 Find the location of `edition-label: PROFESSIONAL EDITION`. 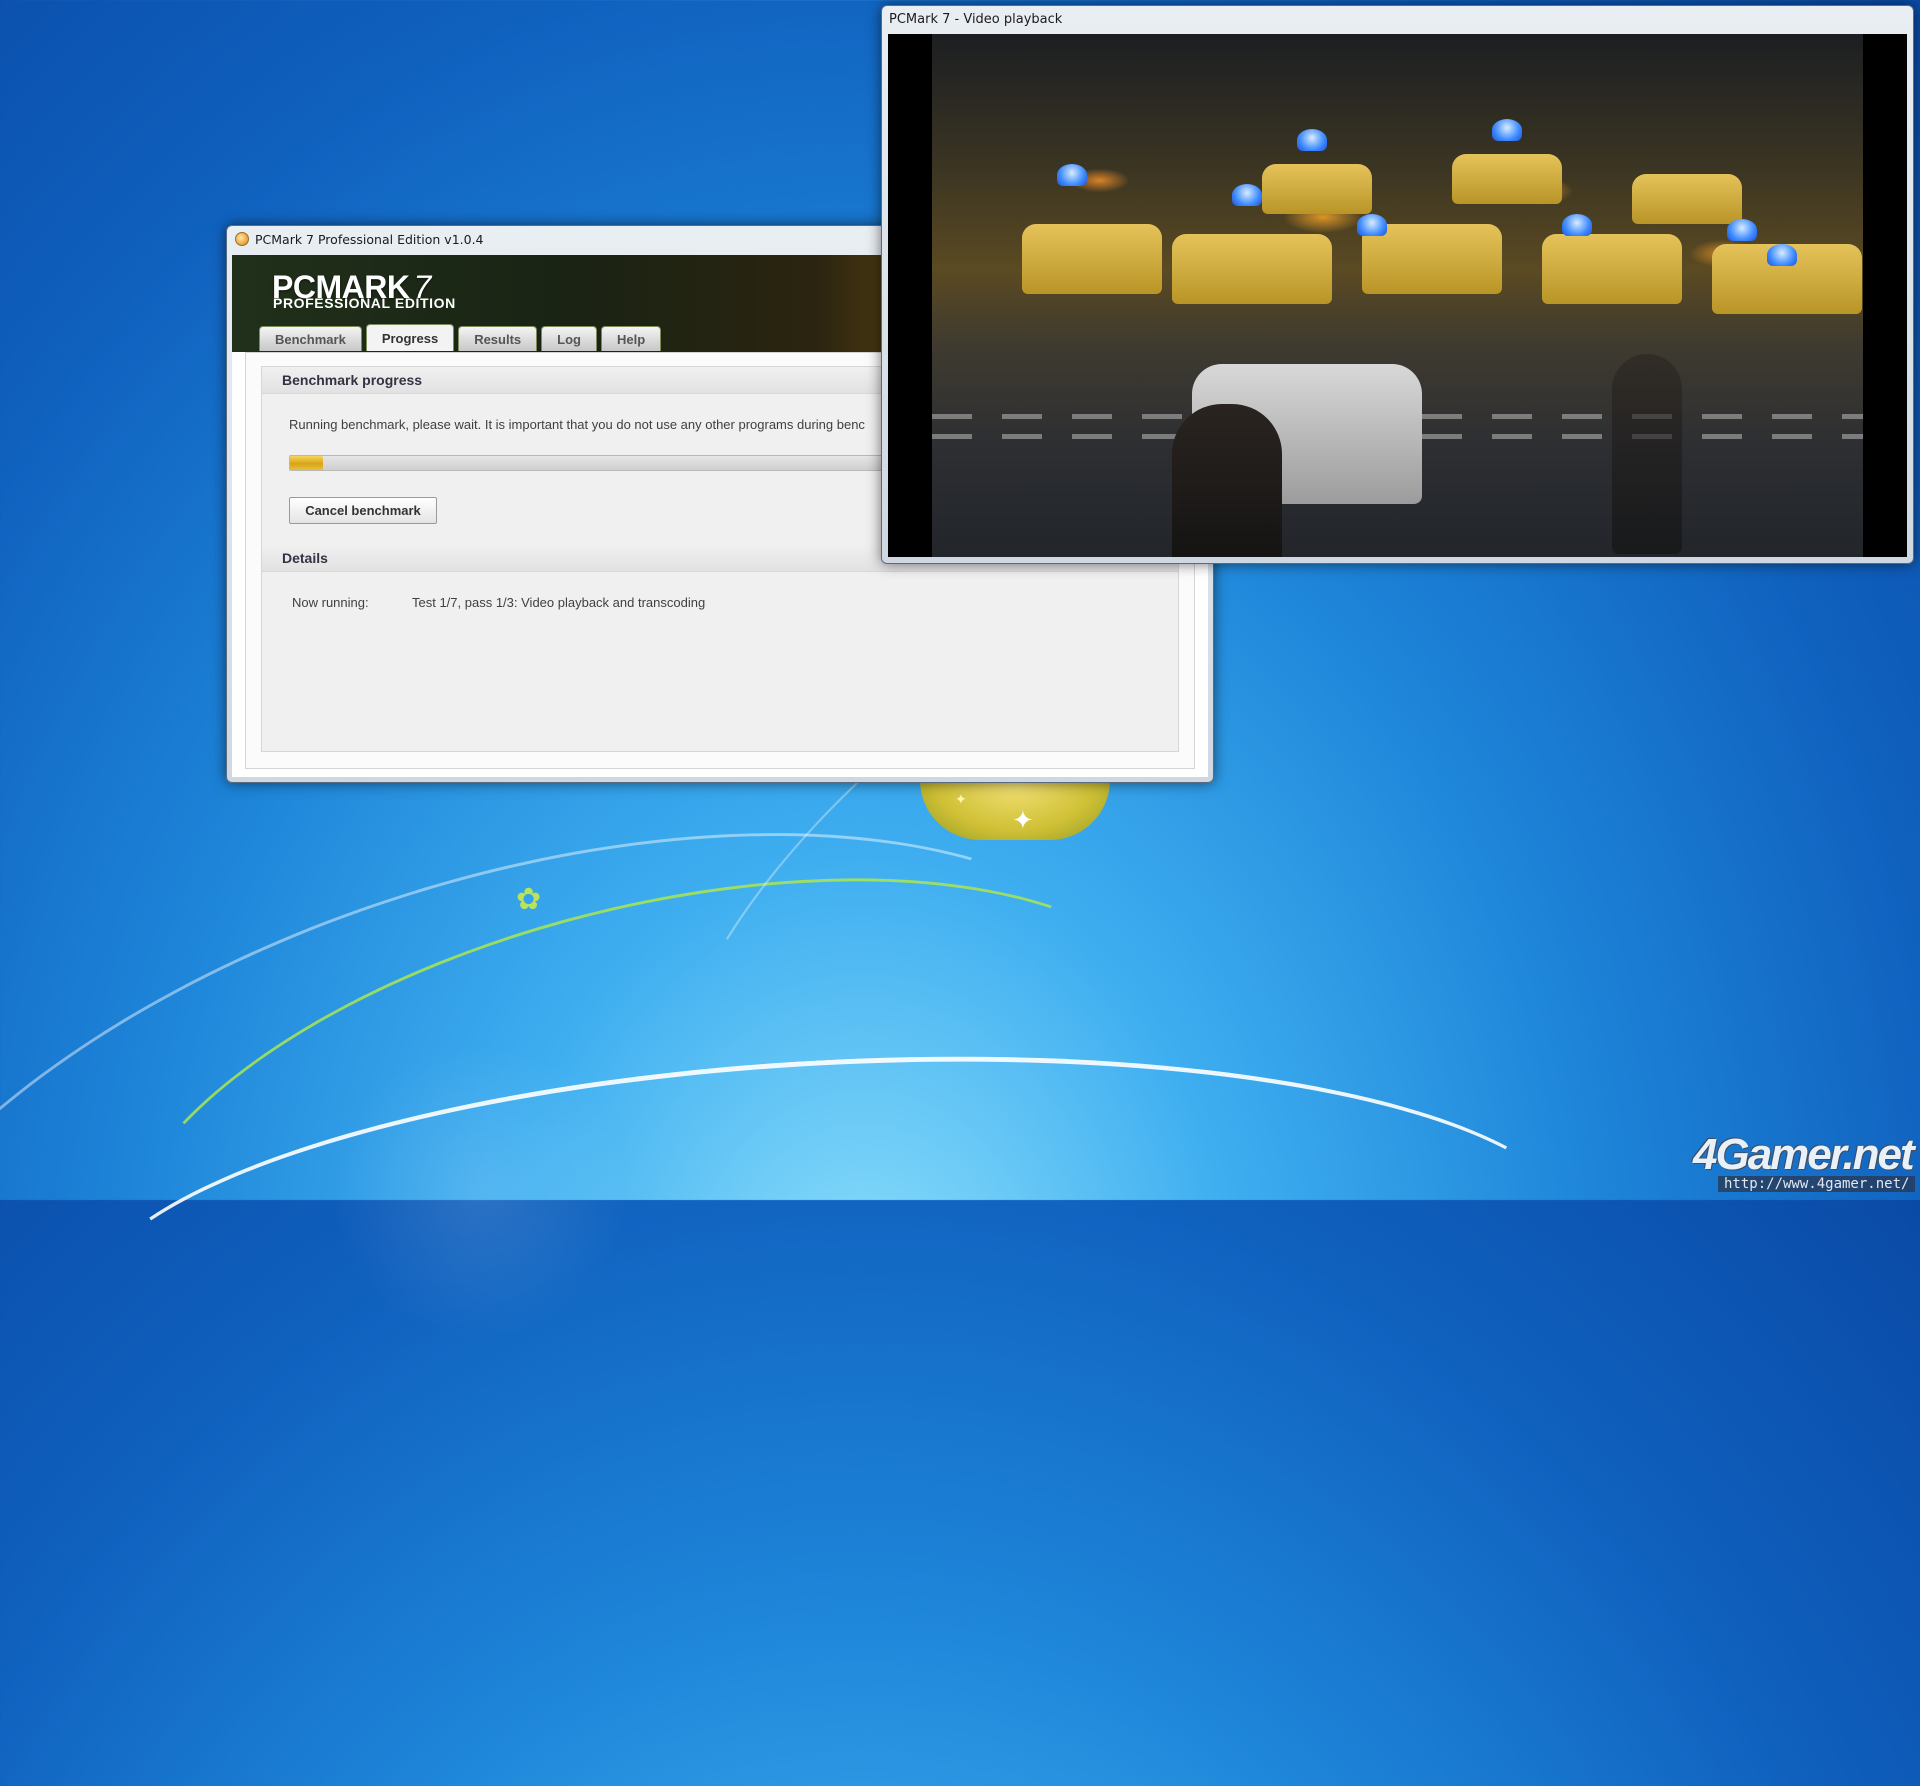

edition-label: PROFESSIONAL EDITION is located at coordinates (364, 303).